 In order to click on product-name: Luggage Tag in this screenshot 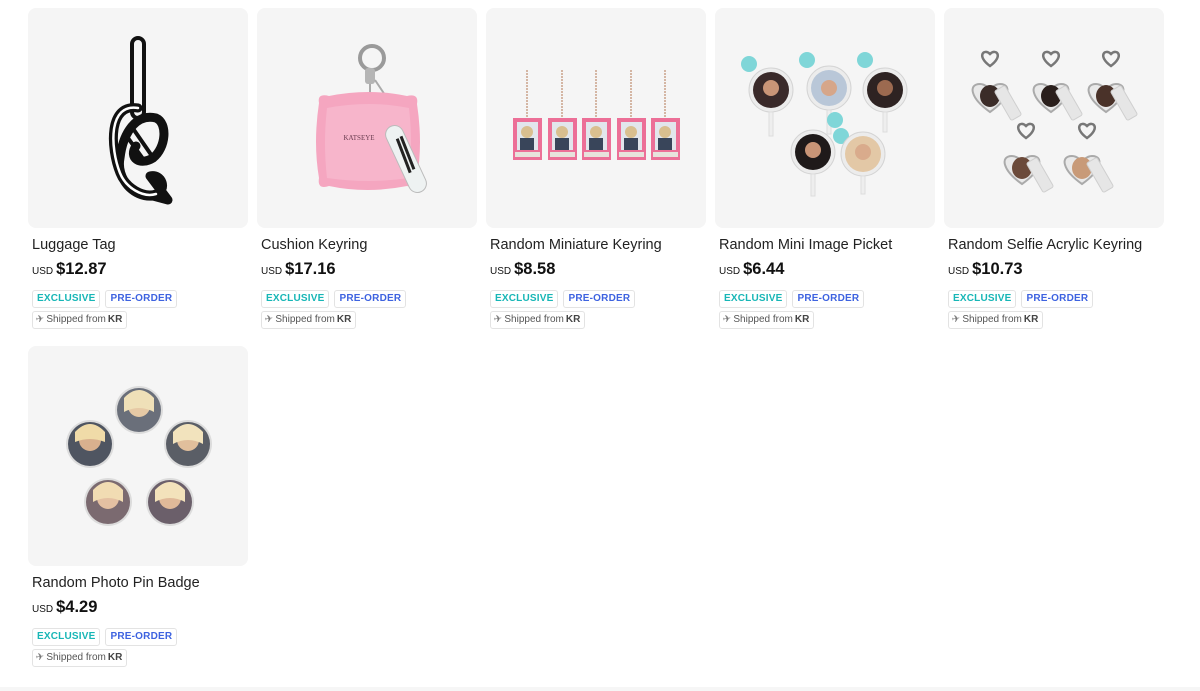, I will do `click(74, 245)`.